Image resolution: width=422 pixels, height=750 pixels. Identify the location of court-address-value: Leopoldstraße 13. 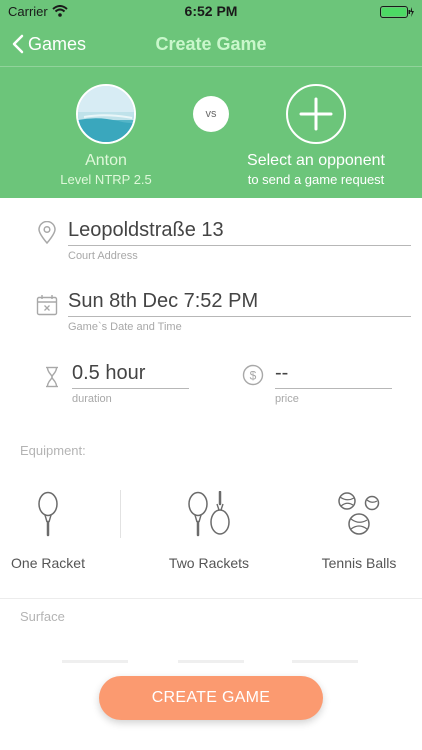
(239, 230).